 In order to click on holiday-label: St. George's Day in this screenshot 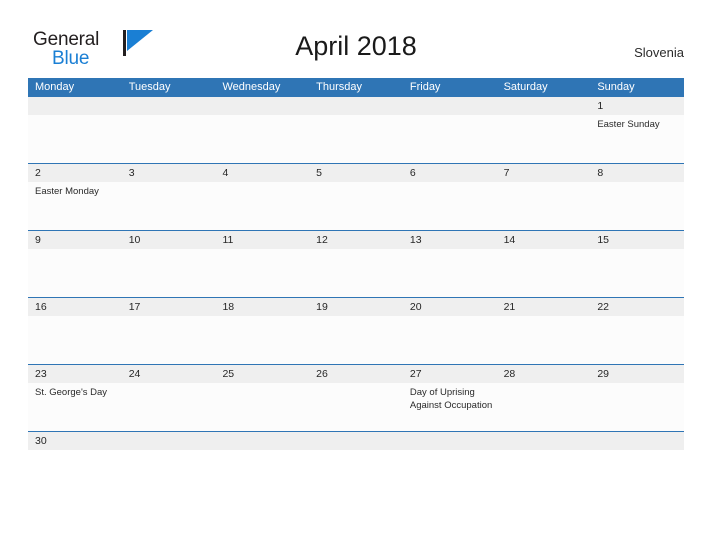, I will do `click(71, 392)`.